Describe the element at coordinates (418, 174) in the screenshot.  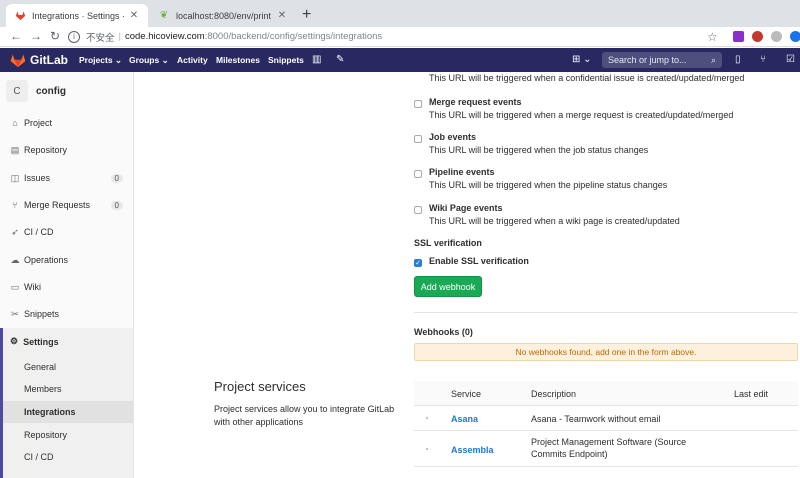
I see `pipeline-events-checkbox` at that location.